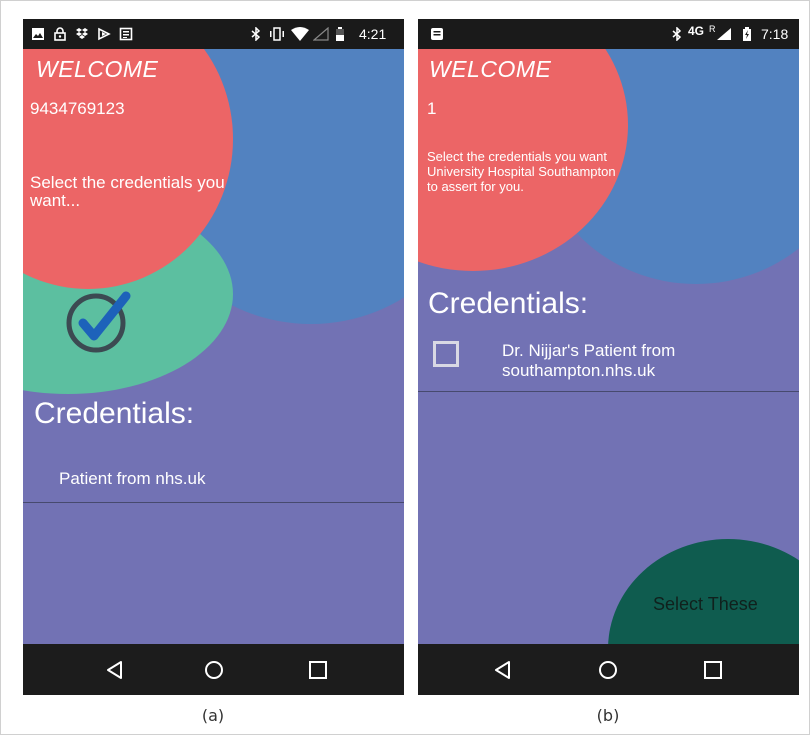 This screenshot has height=737, width=812. Describe the element at coordinates (446, 354) in the screenshot. I see `credential-checkbox` at that location.